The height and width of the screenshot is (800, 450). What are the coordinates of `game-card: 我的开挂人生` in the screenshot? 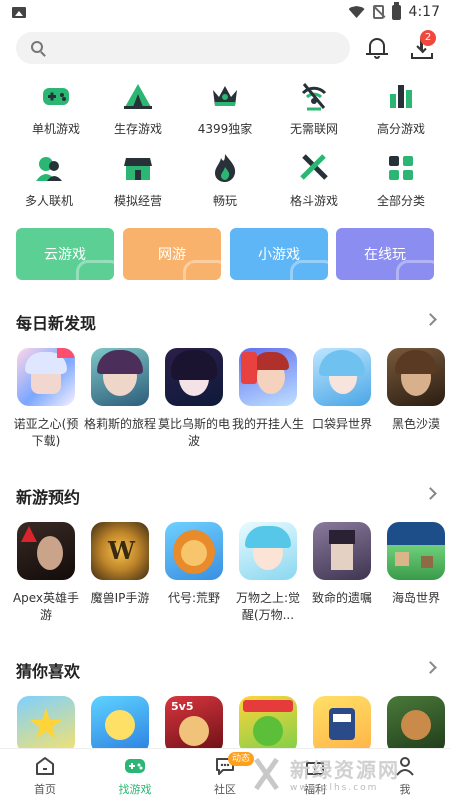 It's located at (268, 390).